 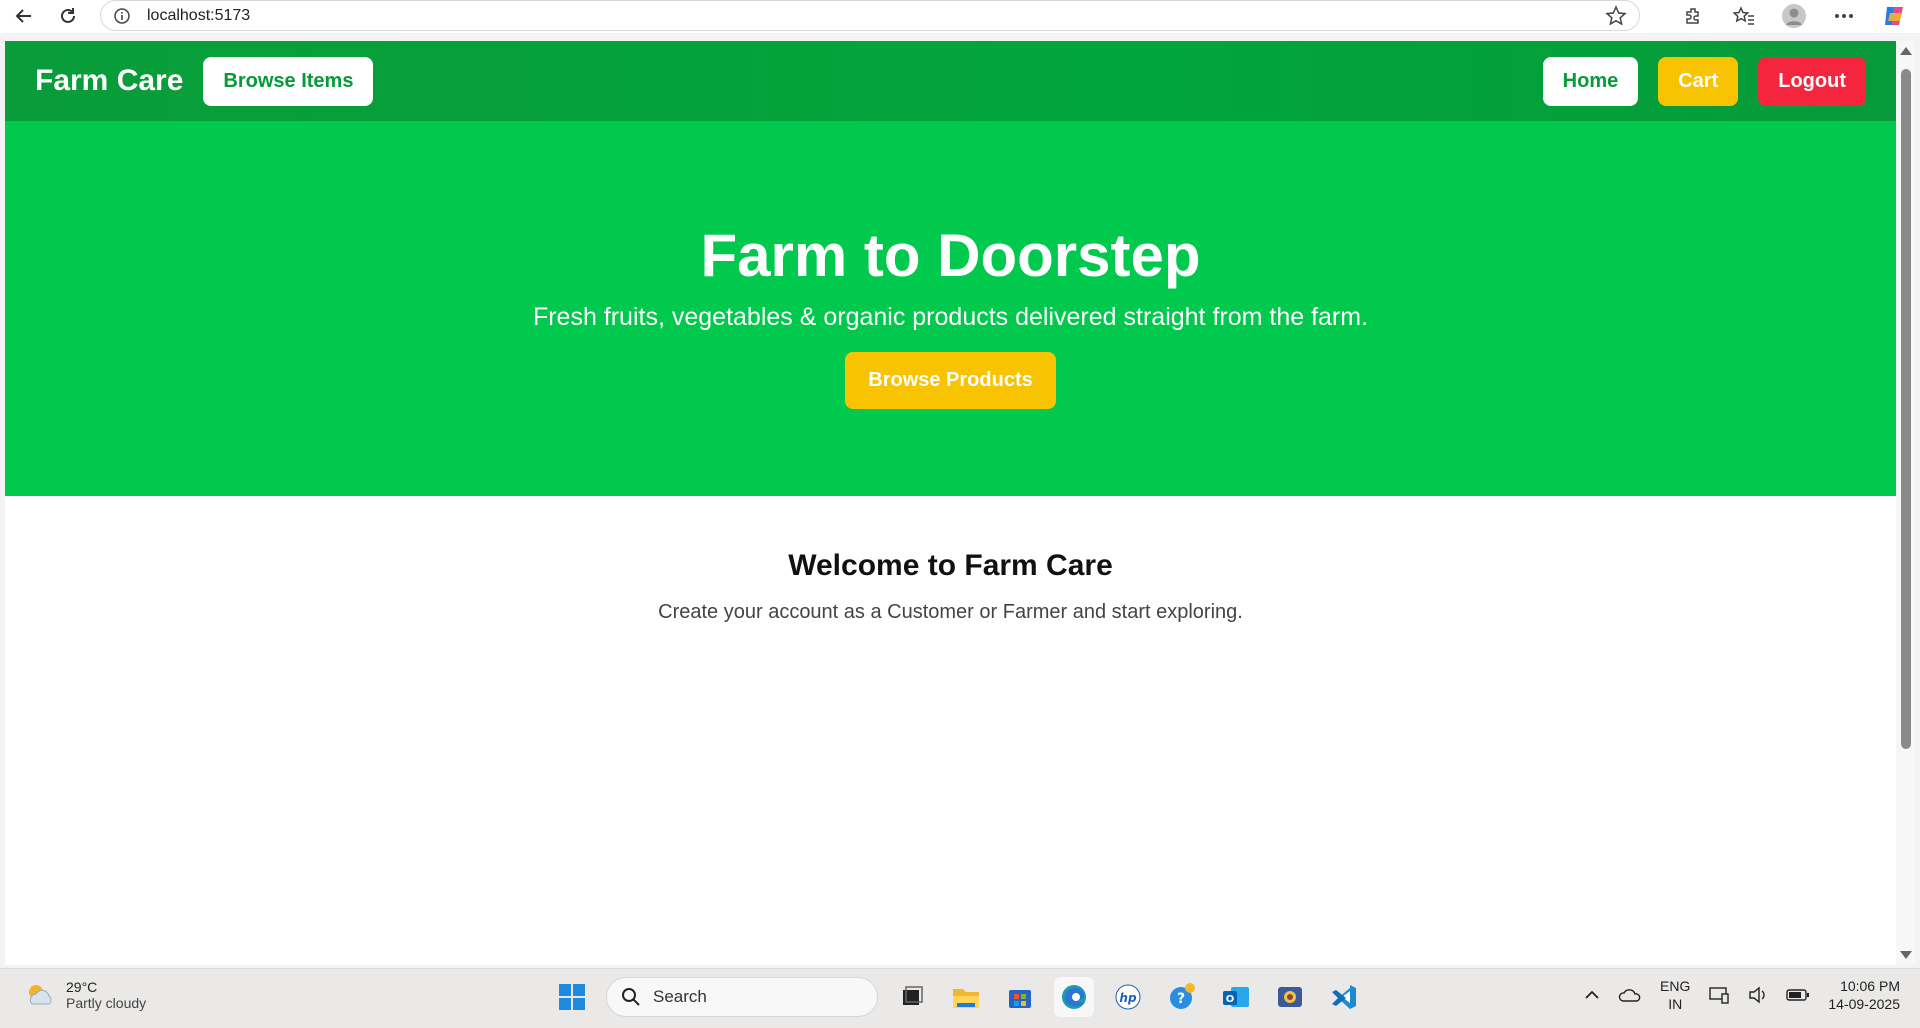 What do you see at coordinates (24, 16) in the screenshot?
I see `back-icon` at bounding box center [24, 16].